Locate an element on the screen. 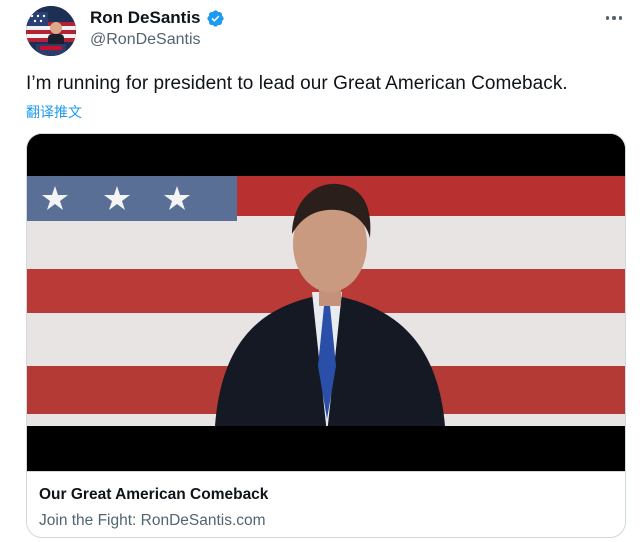 The image size is (640, 542). author-name-row: Ron DeSantis is located at coordinates (157, 18).